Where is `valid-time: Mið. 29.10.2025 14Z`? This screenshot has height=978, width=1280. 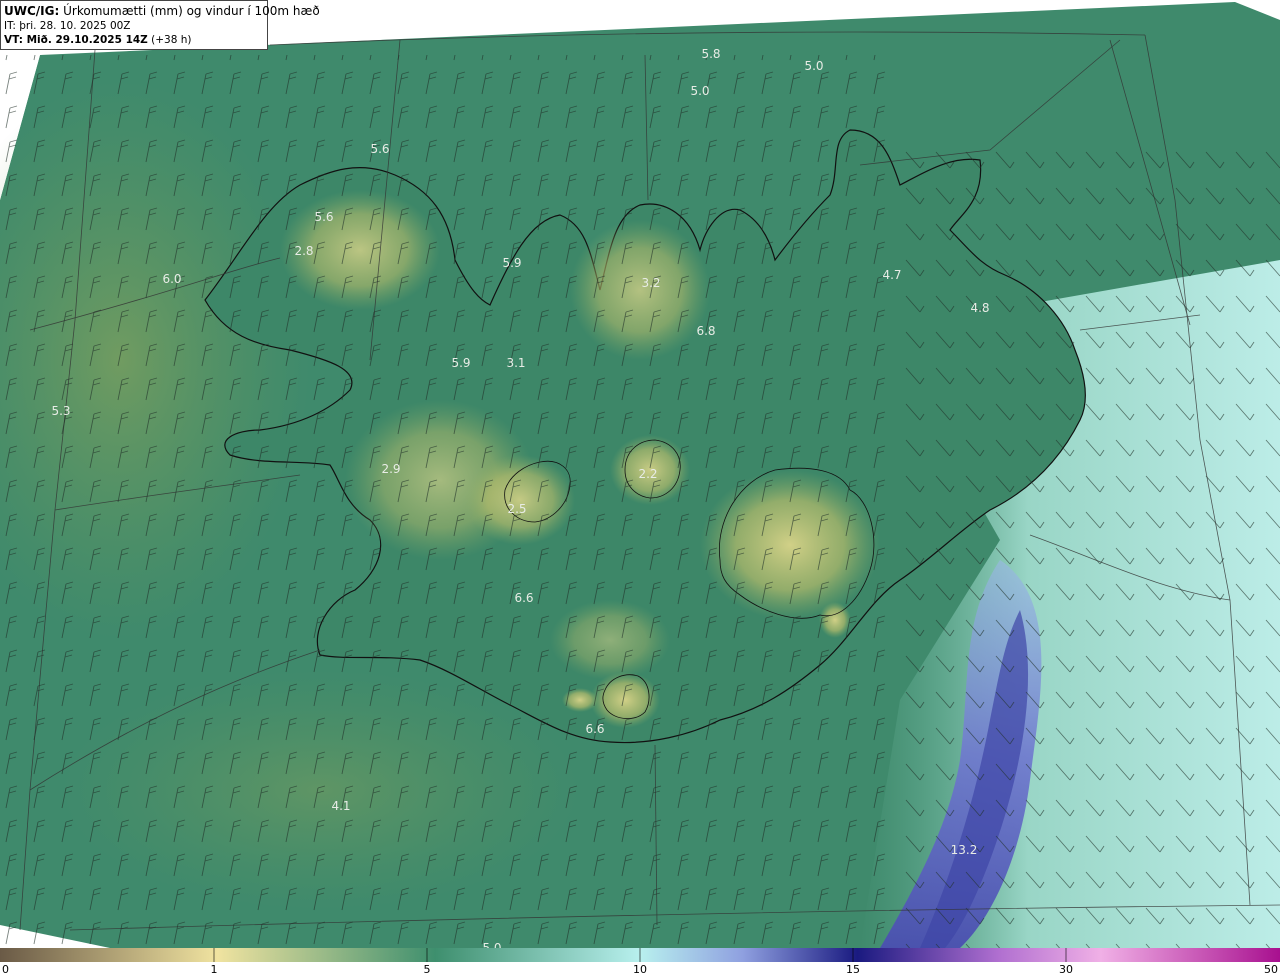
valid-time: Mið. 29.10.2025 14Z is located at coordinates (87, 40).